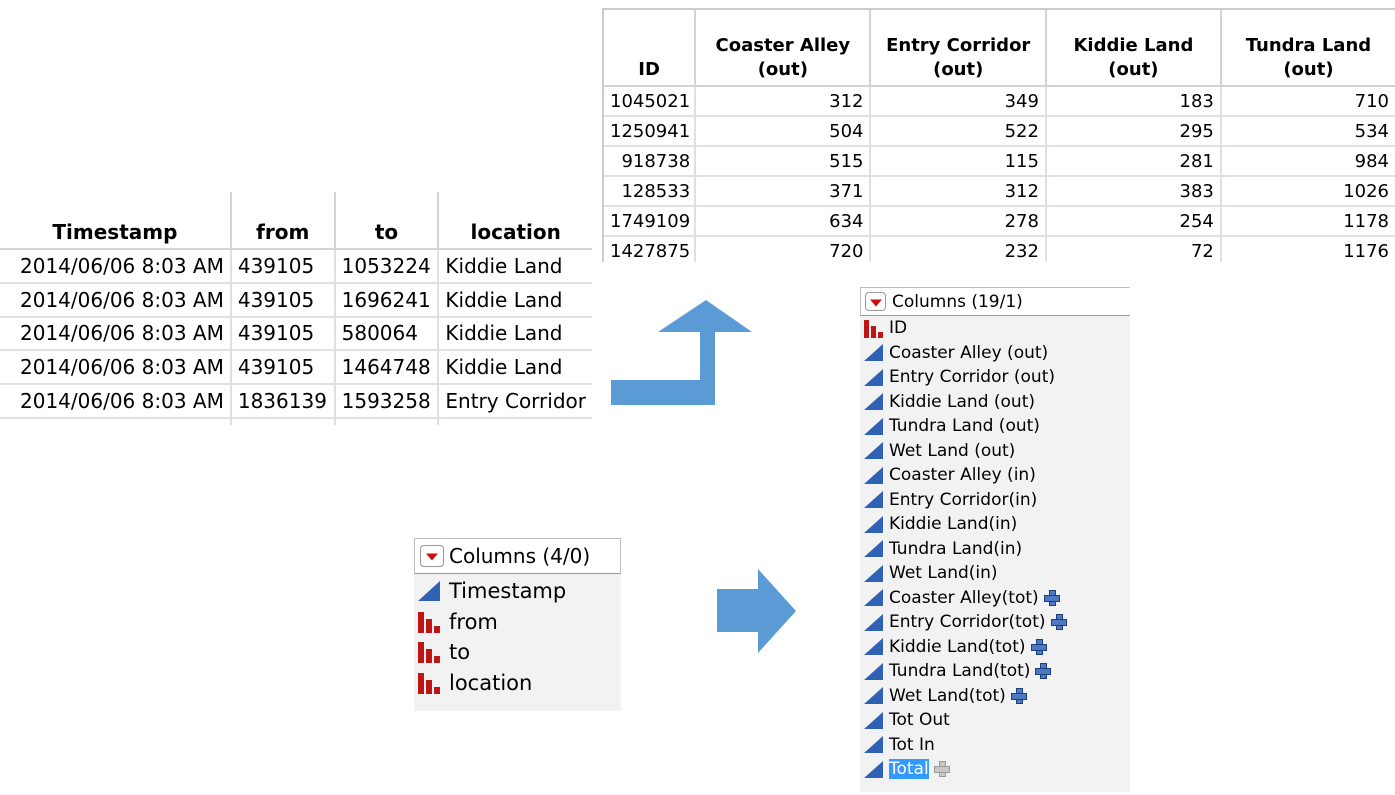  What do you see at coordinates (958, 131) in the screenshot?
I see `table-cell: 522` at bounding box center [958, 131].